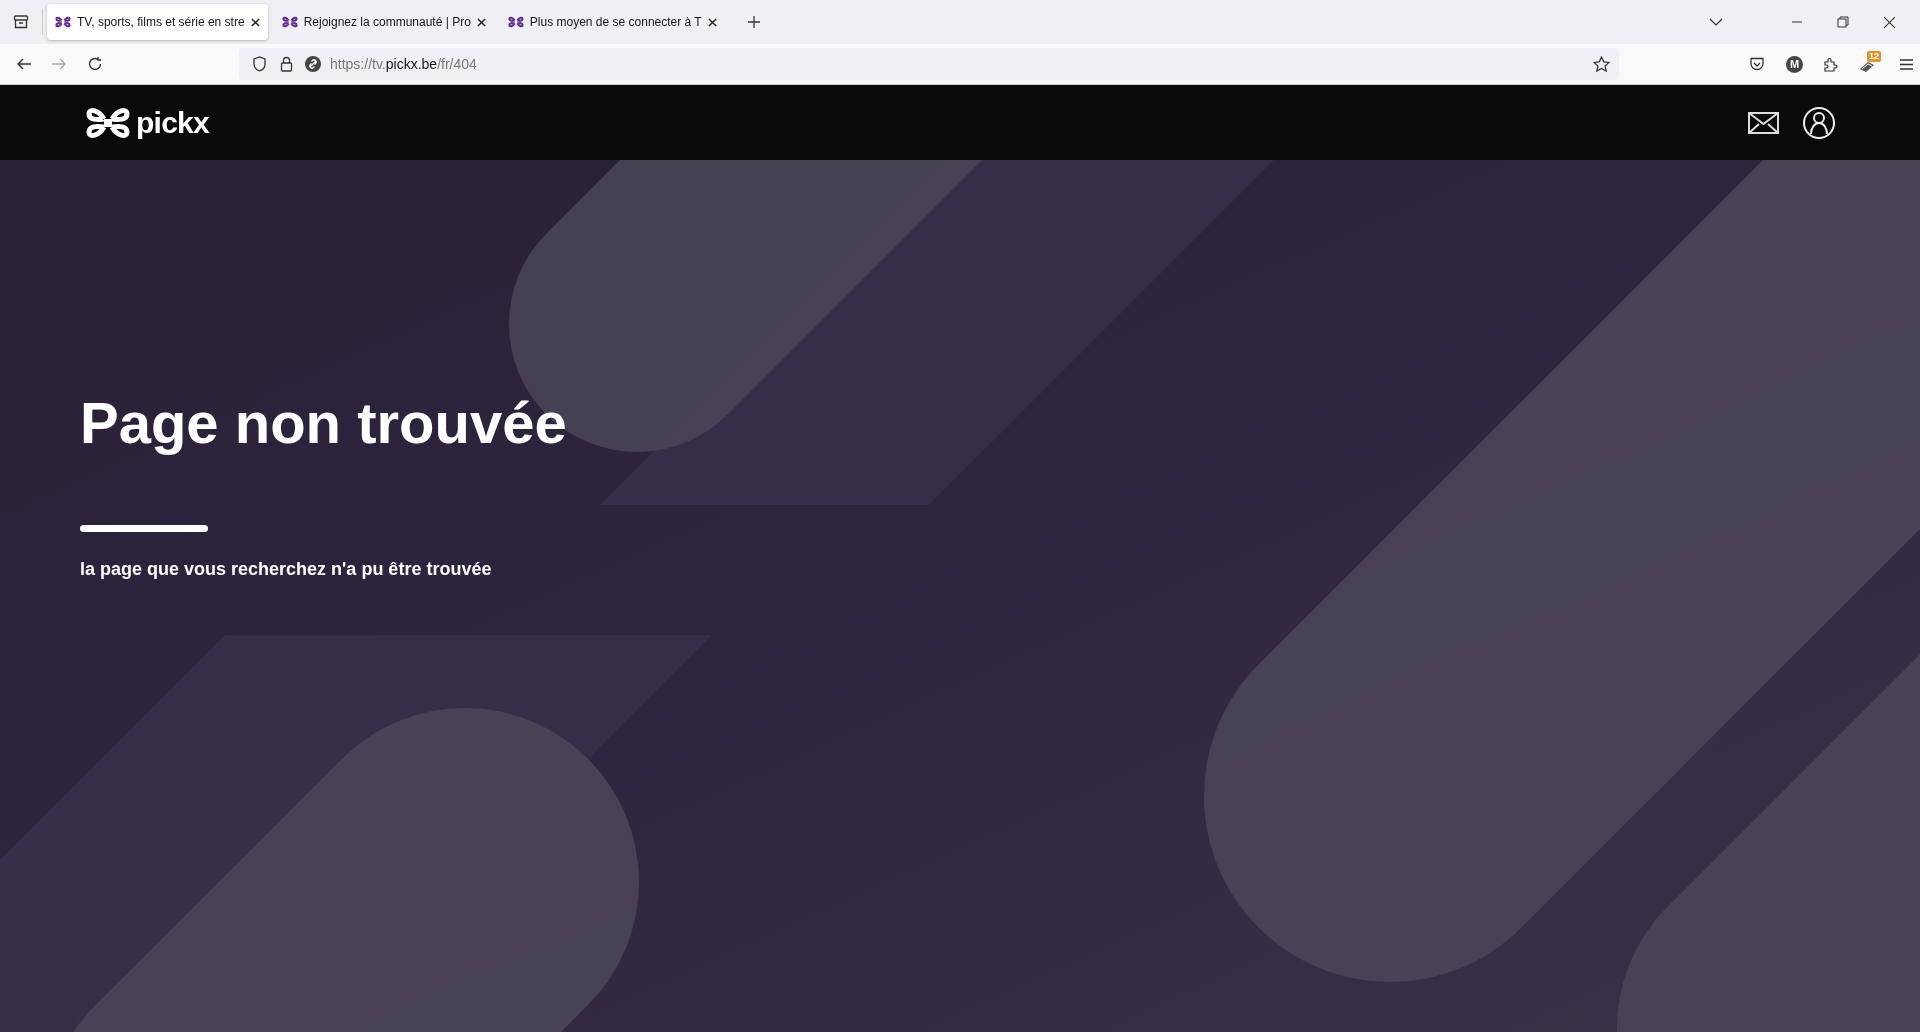 Image resolution: width=1920 pixels, height=1032 pixels. I want to click on url-text: https://tv.pickx.be/fr/404, so click(403, 64).